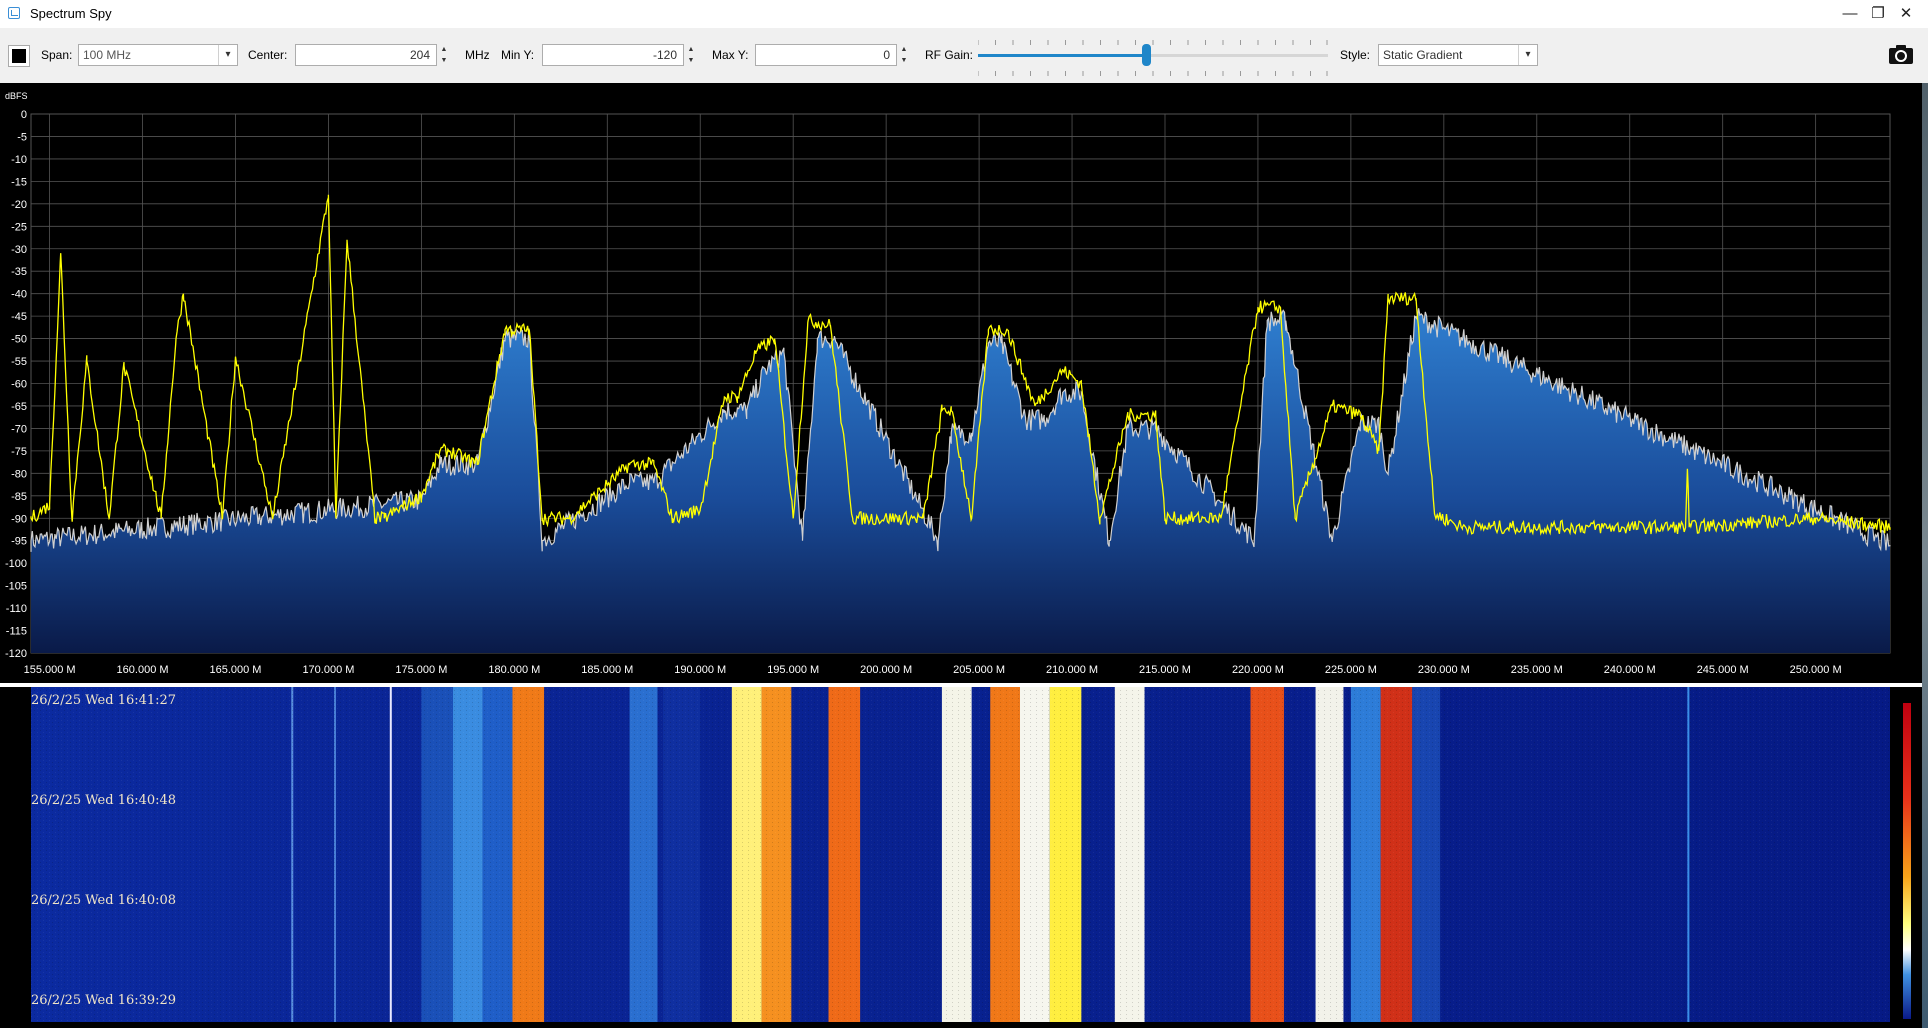 The width and height of the screenshot is (1928, 1028). I want to click on y-tick-label: -65, so click(19, 407).